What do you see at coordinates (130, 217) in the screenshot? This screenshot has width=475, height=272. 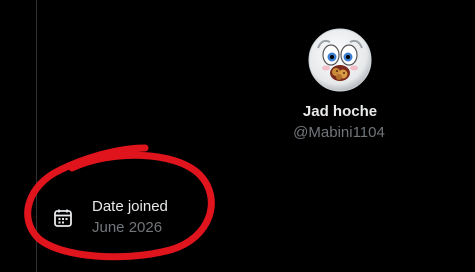 I see `date-joined-text: Date joined June 2026` at bounding box center [130, 217].